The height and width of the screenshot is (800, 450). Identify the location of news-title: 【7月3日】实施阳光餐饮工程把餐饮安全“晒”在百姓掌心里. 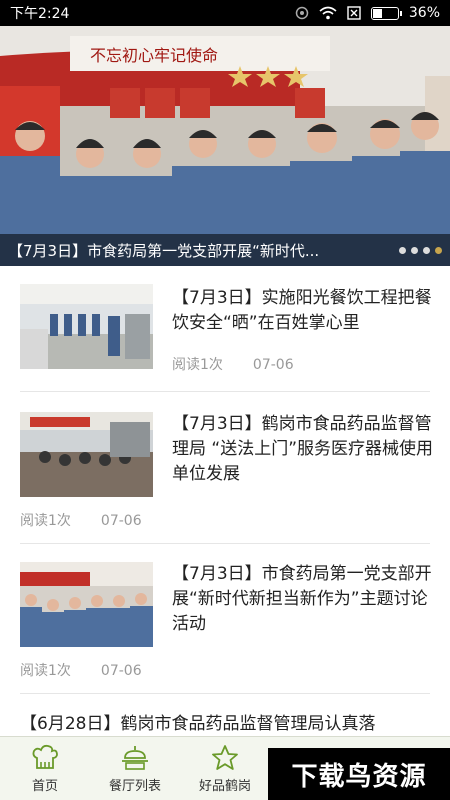
(303, 311).